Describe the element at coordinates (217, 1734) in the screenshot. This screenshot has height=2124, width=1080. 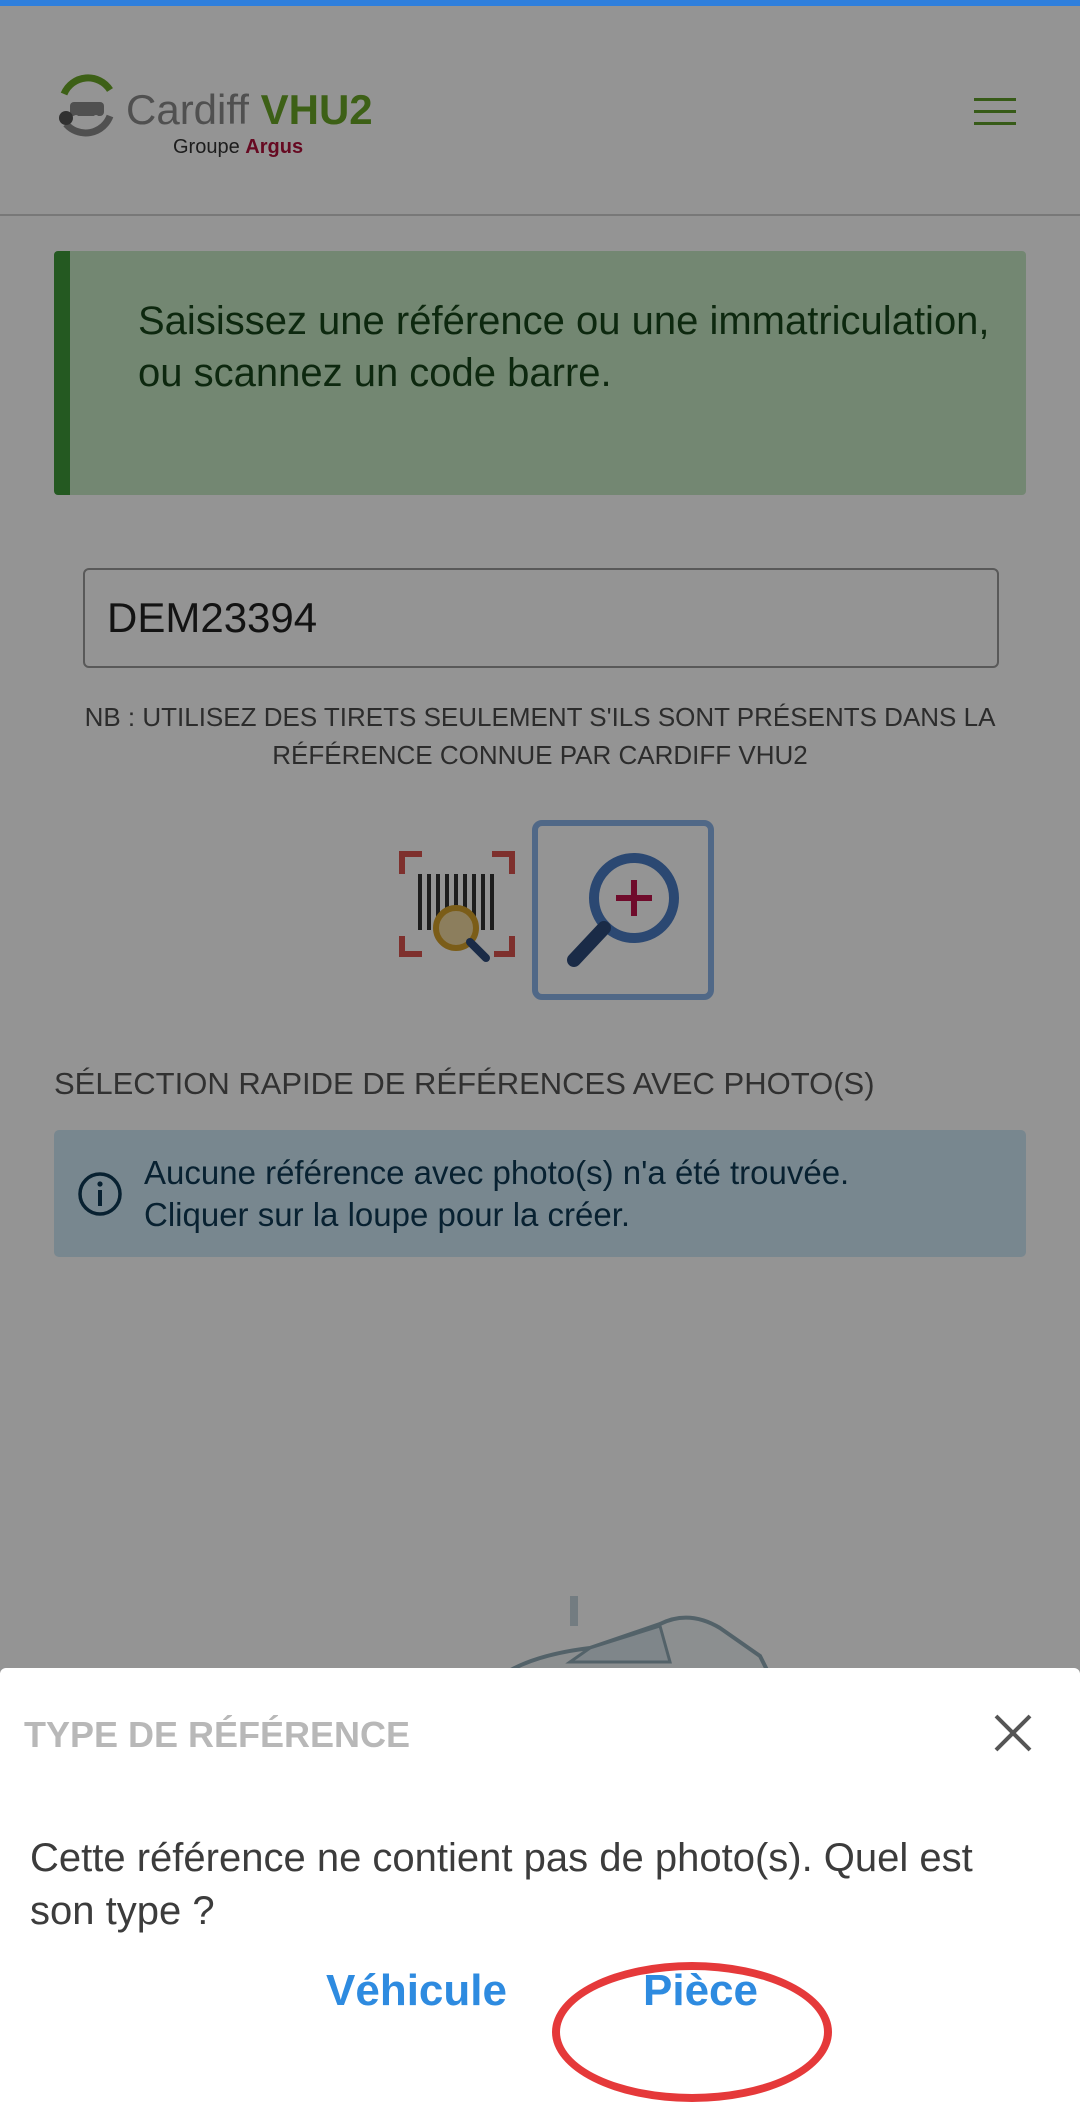
I see `dialog-title: Type de référence` at that location.